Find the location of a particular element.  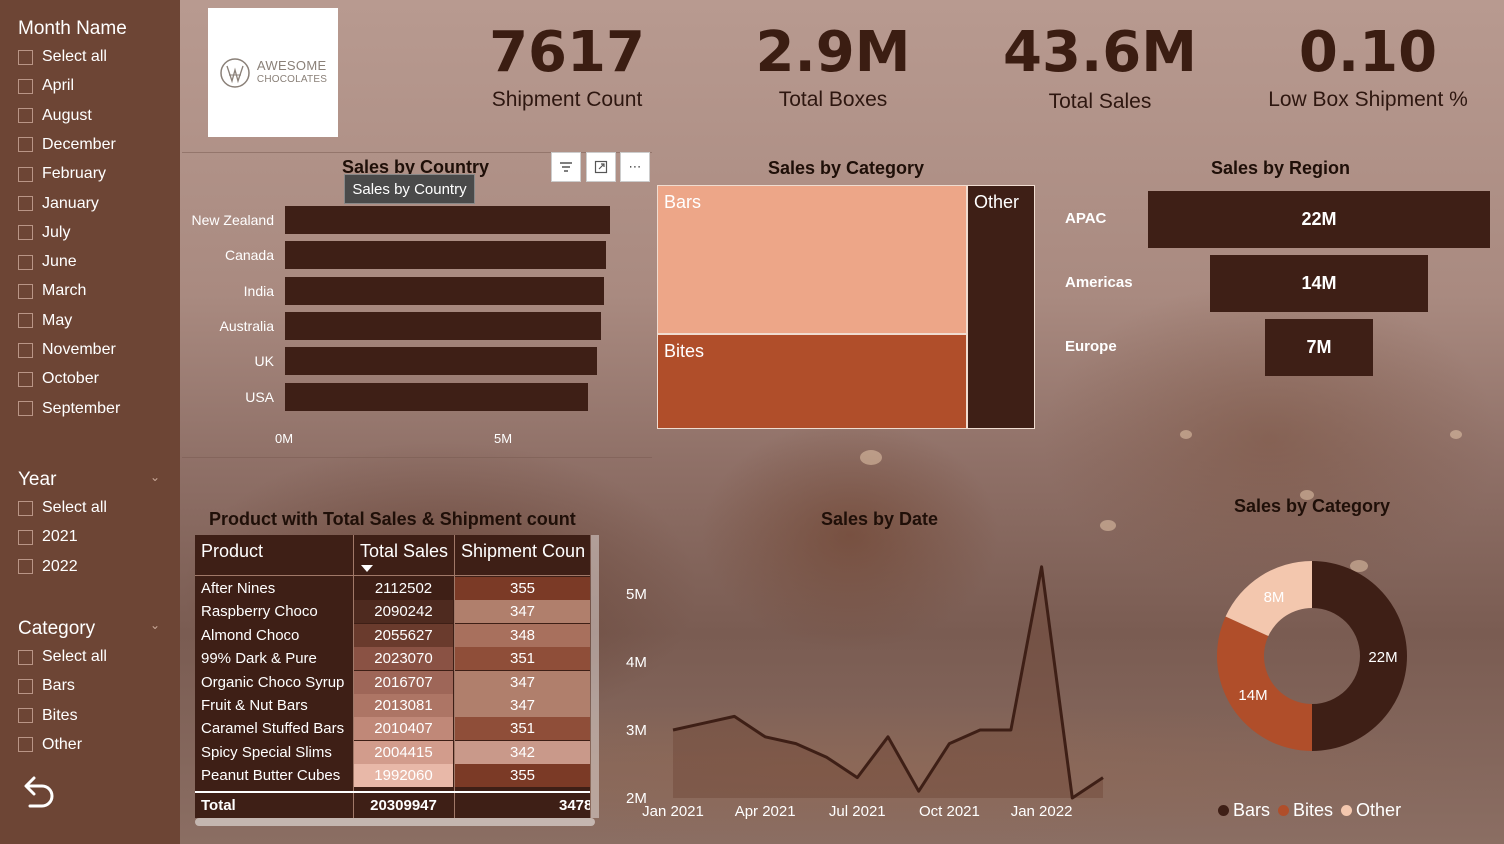

filter-option-label: October is located at coordinates (70, 379).